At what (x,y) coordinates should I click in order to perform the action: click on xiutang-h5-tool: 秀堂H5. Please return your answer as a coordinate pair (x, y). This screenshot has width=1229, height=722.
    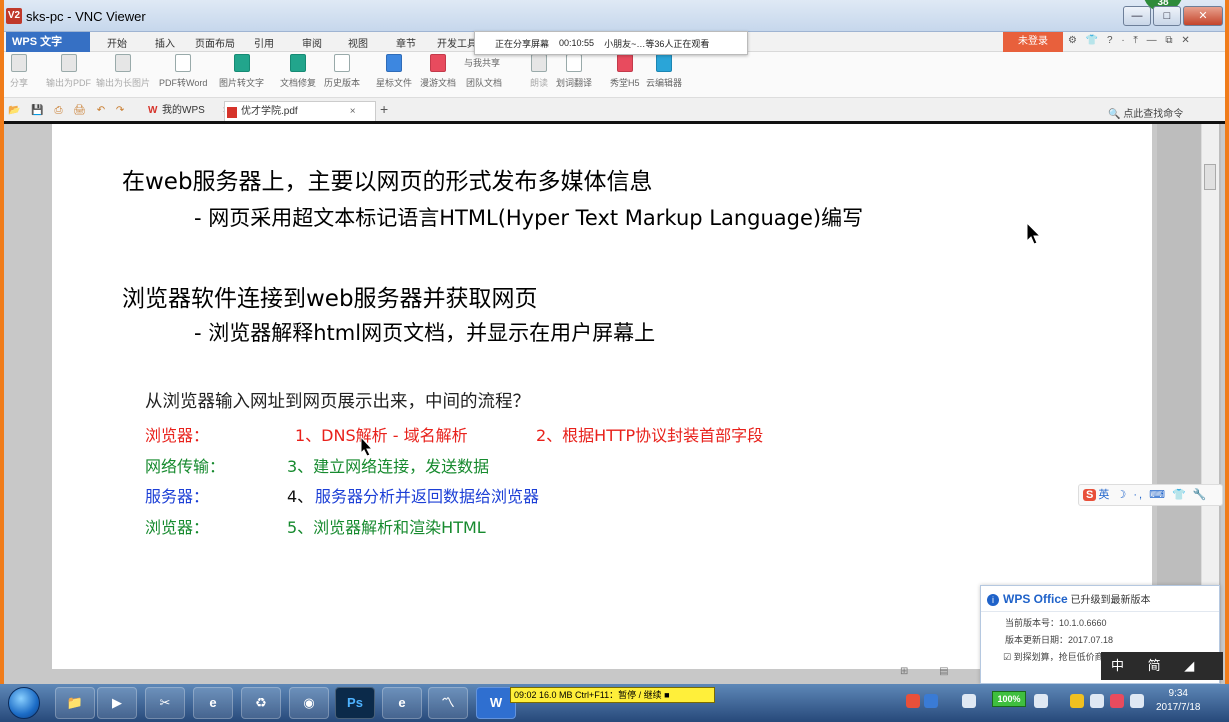
    Looking at the image, I should click on (625, 71).